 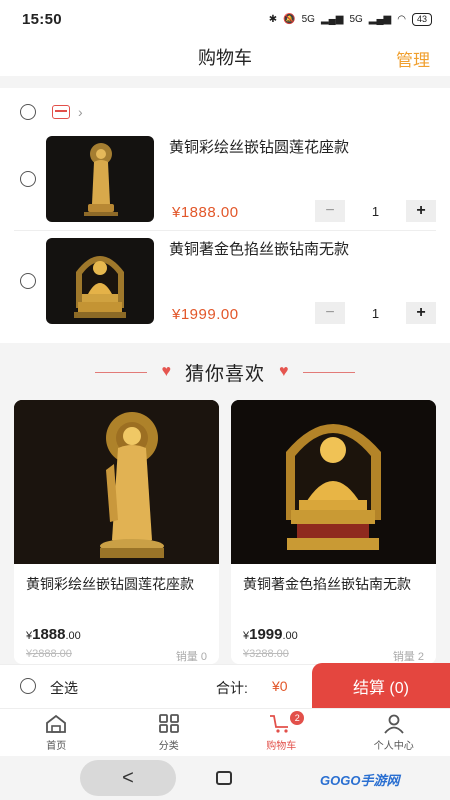 What do you see at coordinates (205, 314) in the screenshot?
I see `item-price: ¥1999.00` at bounding box center [205, 314].